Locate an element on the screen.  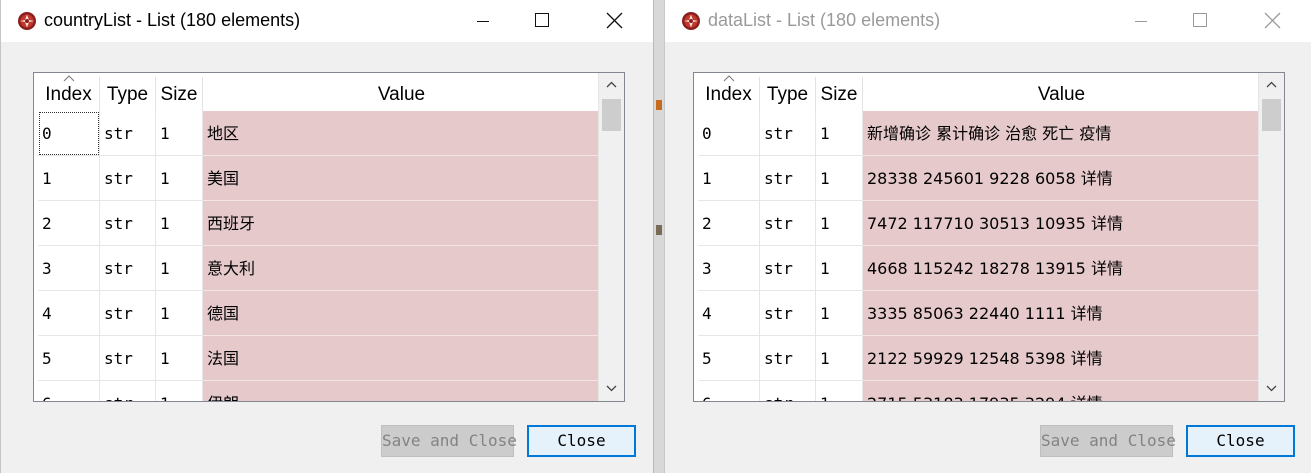
table-row: 6str1伊朗 is located at coordinates (319, 391).